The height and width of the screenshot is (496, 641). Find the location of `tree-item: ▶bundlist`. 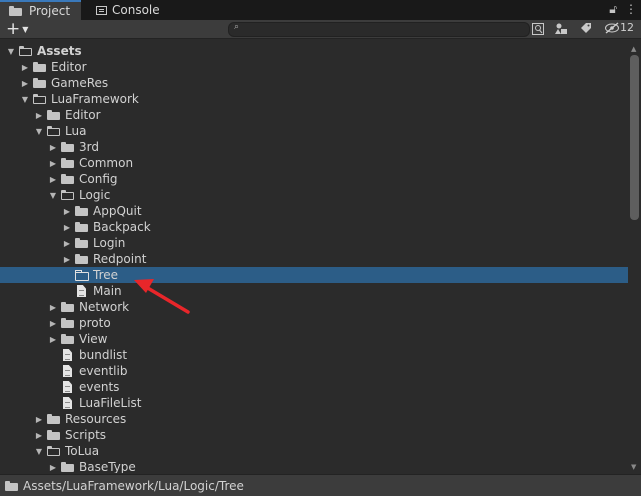

tree-item: ▶bundlist is located at coordinates (314, 355).